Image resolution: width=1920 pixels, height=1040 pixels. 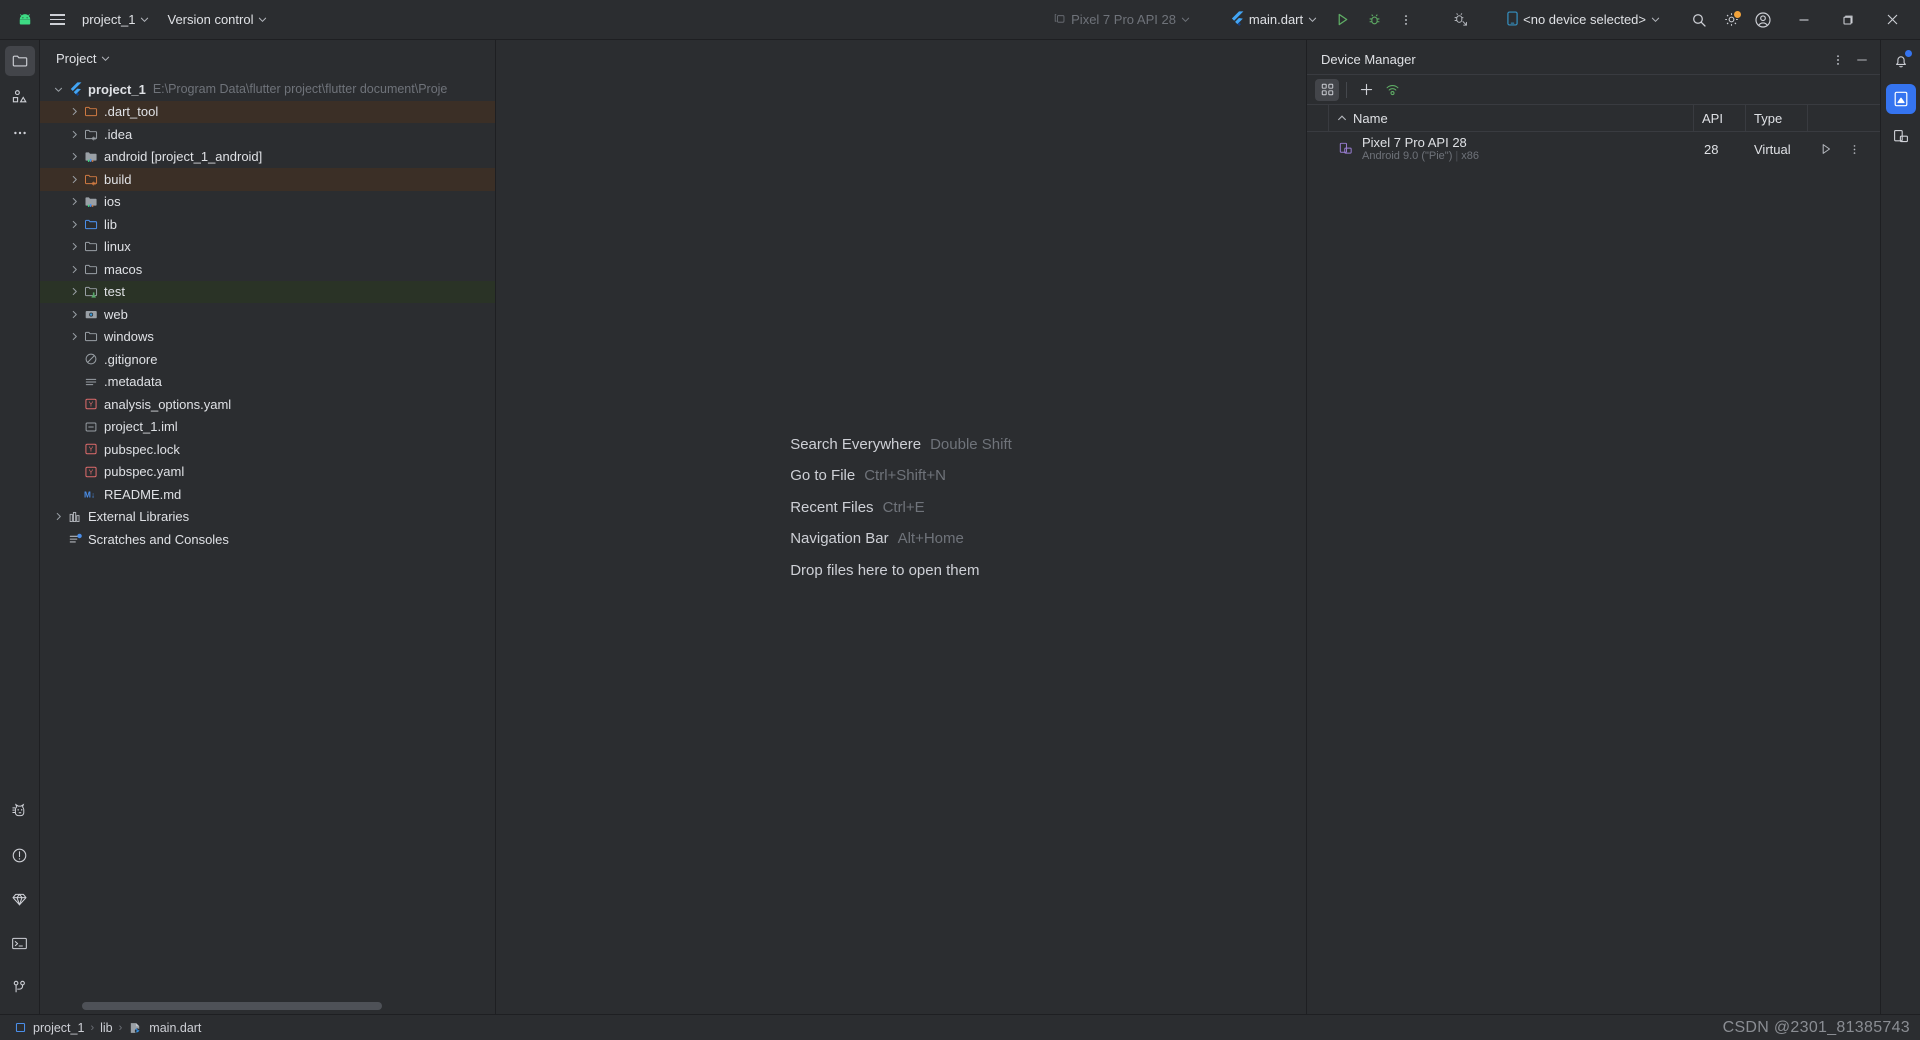 I want to click on search-icon, so click(x=1699, y=20).